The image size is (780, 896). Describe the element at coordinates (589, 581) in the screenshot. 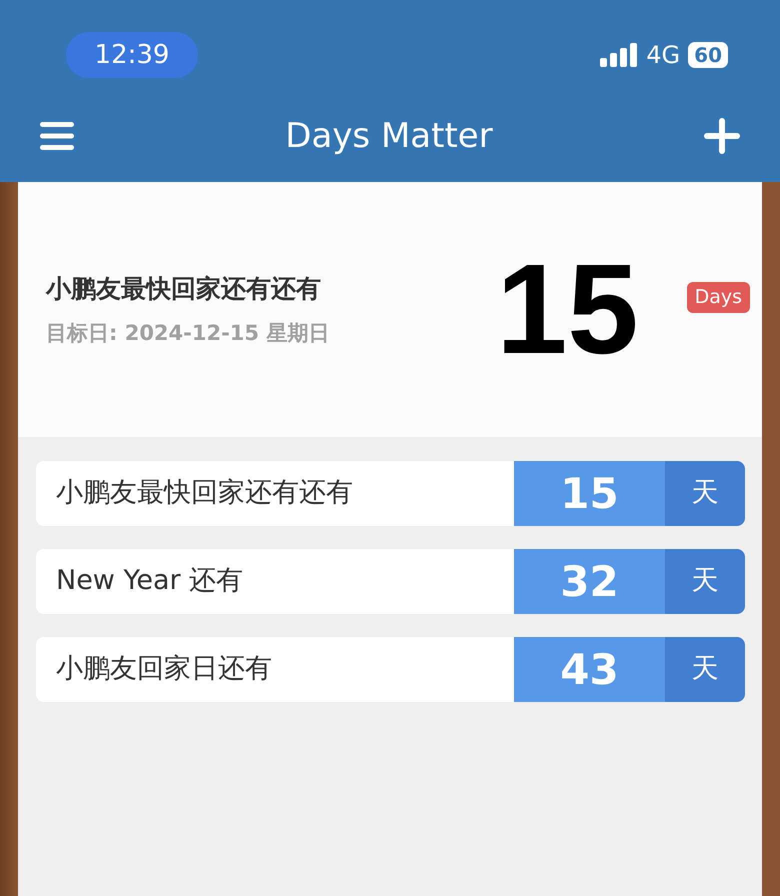

I see `days-count: 32` at that location.